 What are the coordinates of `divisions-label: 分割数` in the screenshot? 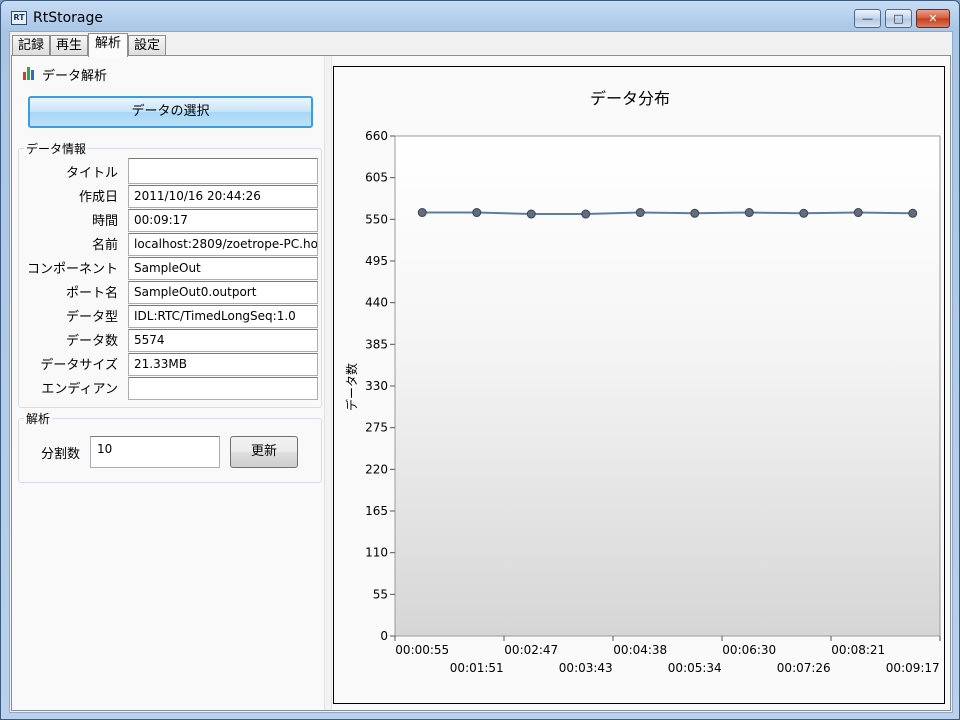 It's located at (60, 454).